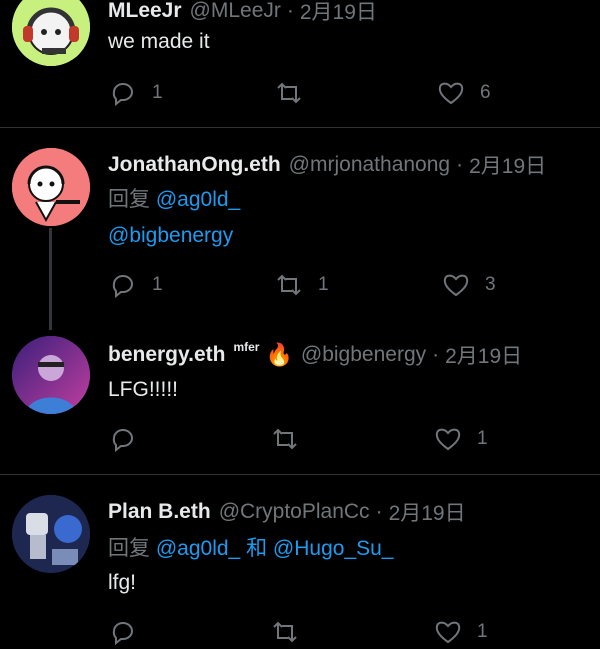 This screenshot has width=600, height=649. Describe the element at coordinates (485, 92) in the screenshot. I see `like-count: 6` at that location.